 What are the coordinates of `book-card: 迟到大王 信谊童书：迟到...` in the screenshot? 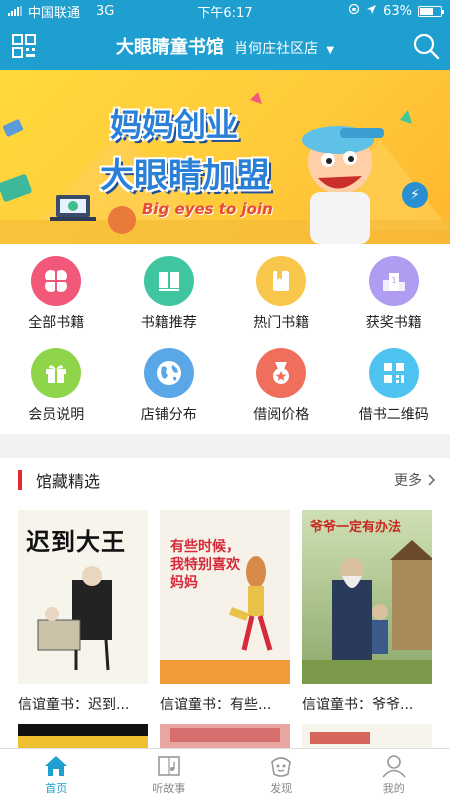 It's located at (83, 612).